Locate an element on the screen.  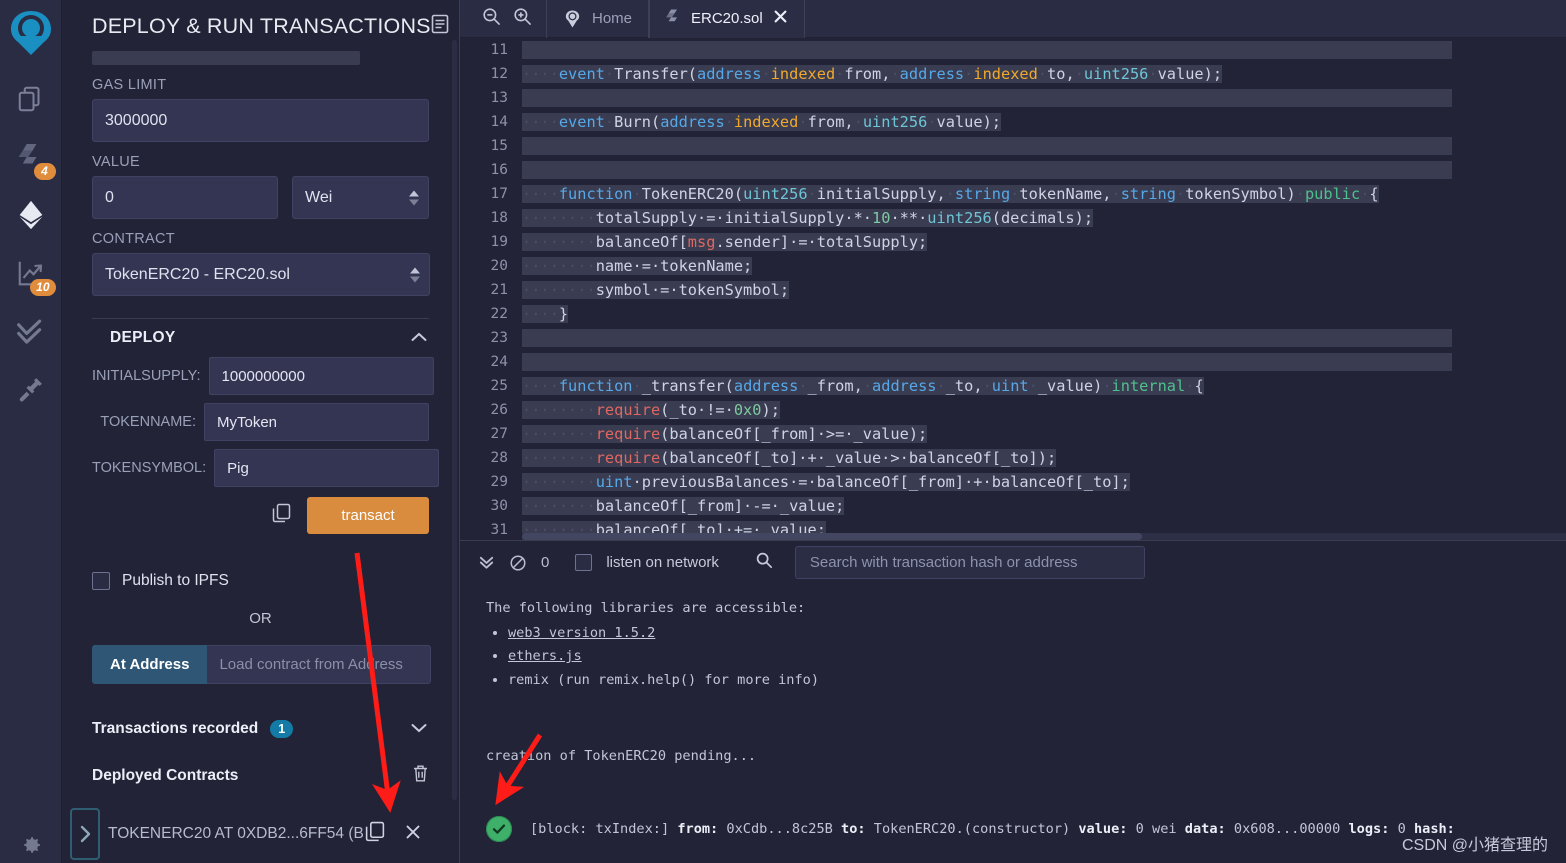
copy-address-icon is located at coordinates (375, 834).